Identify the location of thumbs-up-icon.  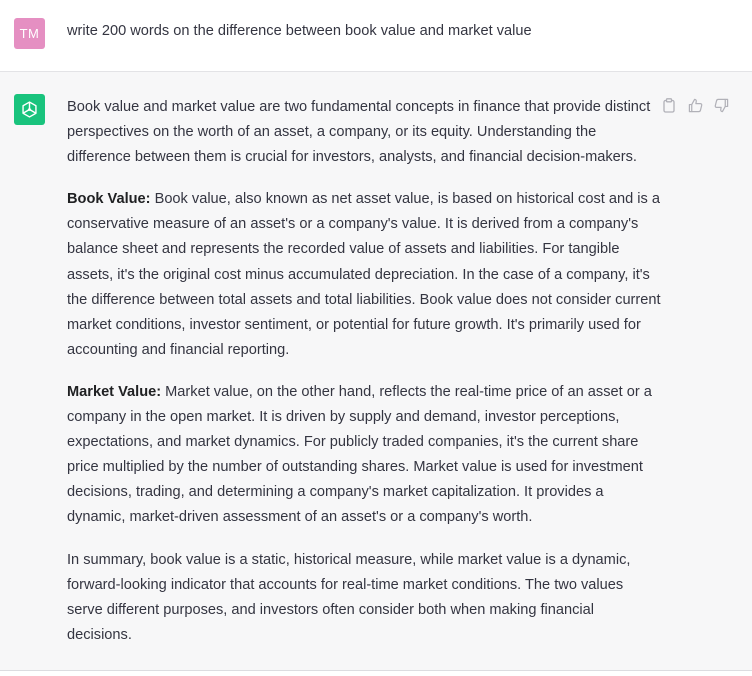
(695, 105).